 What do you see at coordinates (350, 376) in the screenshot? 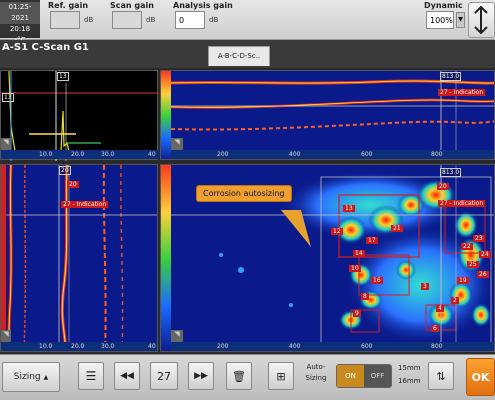
I see `toggle-on: ON` at bounding box center [350, 376].